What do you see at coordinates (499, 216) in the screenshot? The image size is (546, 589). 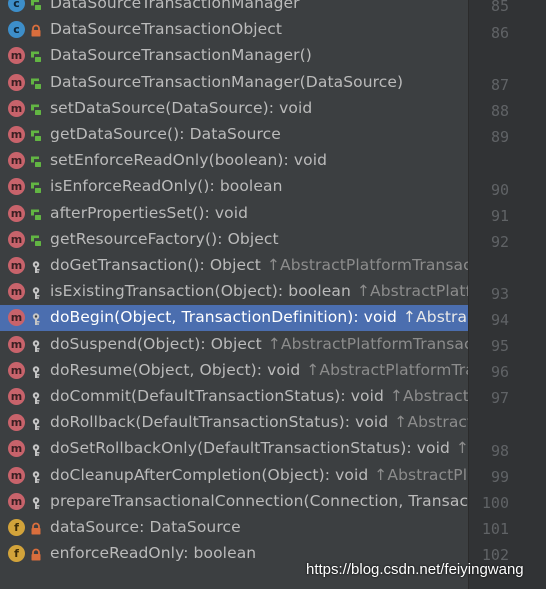 I see `line-number: 91` at bounding box center [499, 216].